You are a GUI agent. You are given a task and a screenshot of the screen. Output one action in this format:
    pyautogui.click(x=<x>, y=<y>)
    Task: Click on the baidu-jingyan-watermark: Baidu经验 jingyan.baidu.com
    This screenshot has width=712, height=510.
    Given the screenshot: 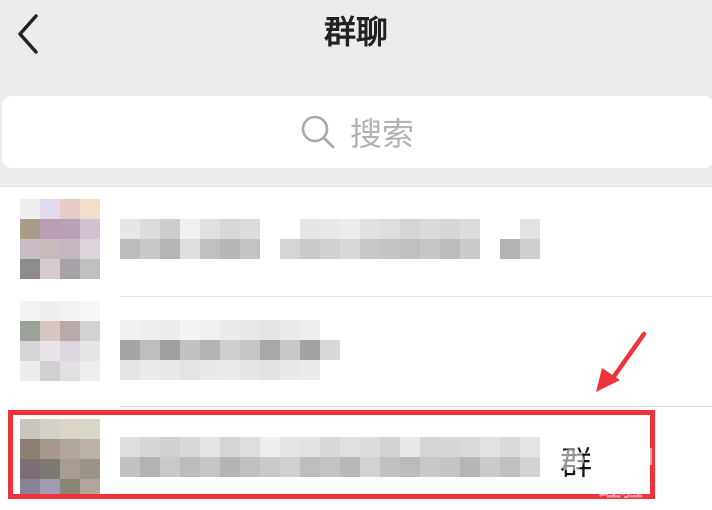 What is the action you would take?
    pyautogui.click(x=612, y=466)
    